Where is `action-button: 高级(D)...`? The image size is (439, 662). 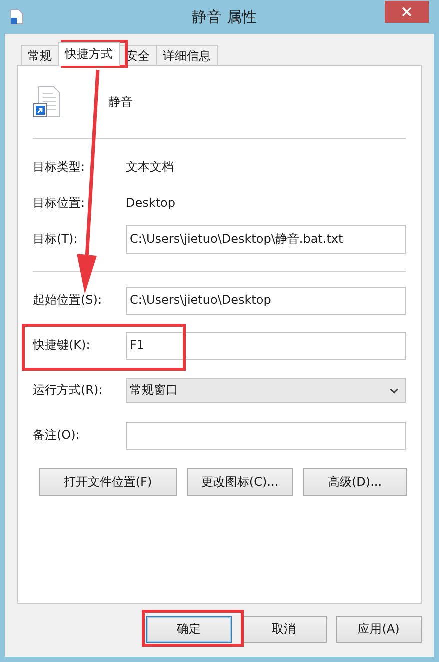
action-button: 高级(D)... is located at coordinates (355, 482).